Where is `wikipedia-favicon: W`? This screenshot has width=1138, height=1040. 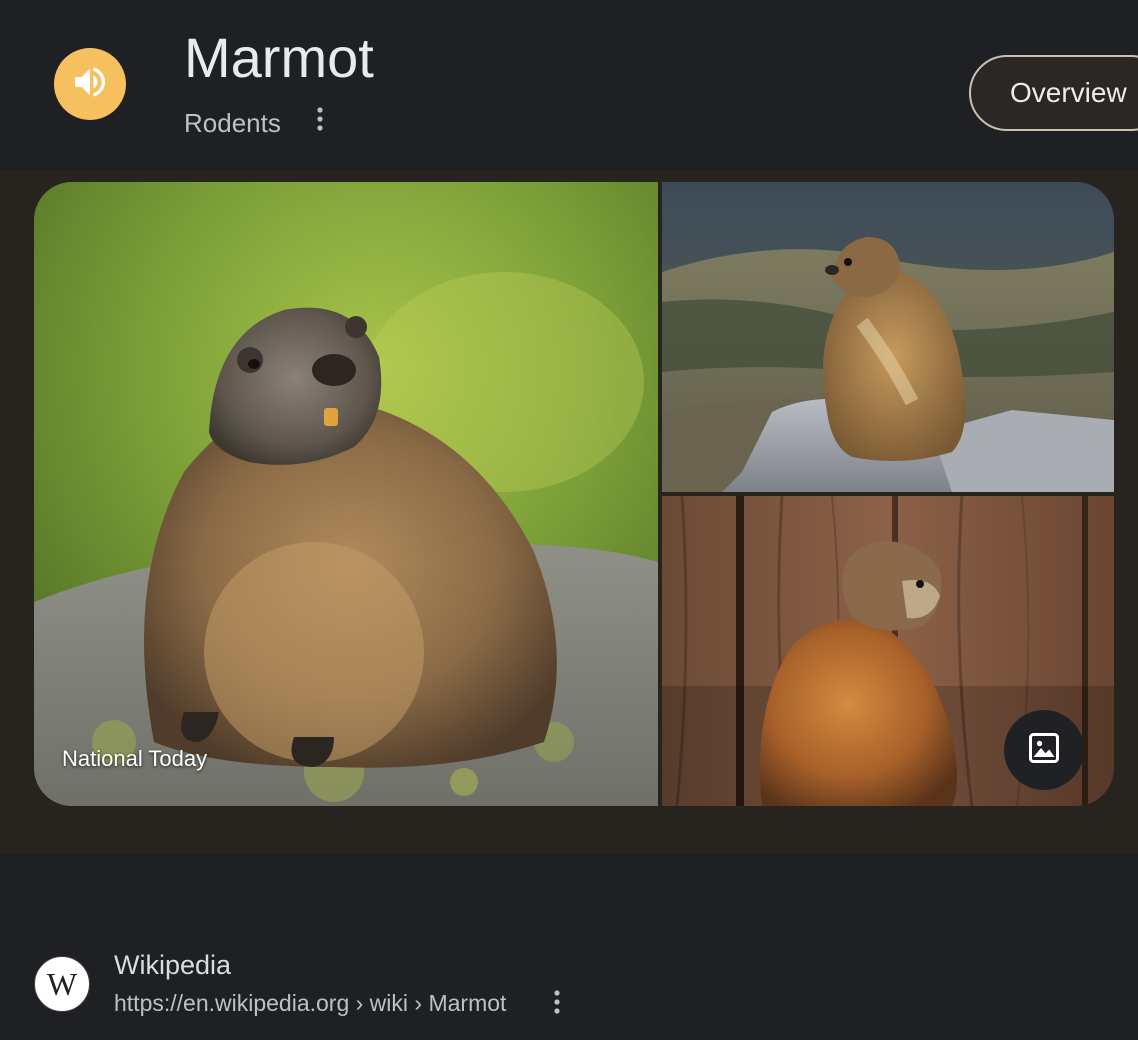
wikipedia-favicon: W is located at coordinates (62, 984).